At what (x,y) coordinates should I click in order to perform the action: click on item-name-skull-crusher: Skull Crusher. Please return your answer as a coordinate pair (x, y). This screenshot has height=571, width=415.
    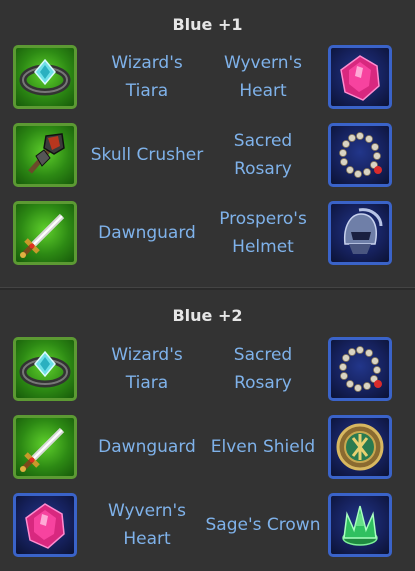
    Looking at the image, I should click on (147, 155).